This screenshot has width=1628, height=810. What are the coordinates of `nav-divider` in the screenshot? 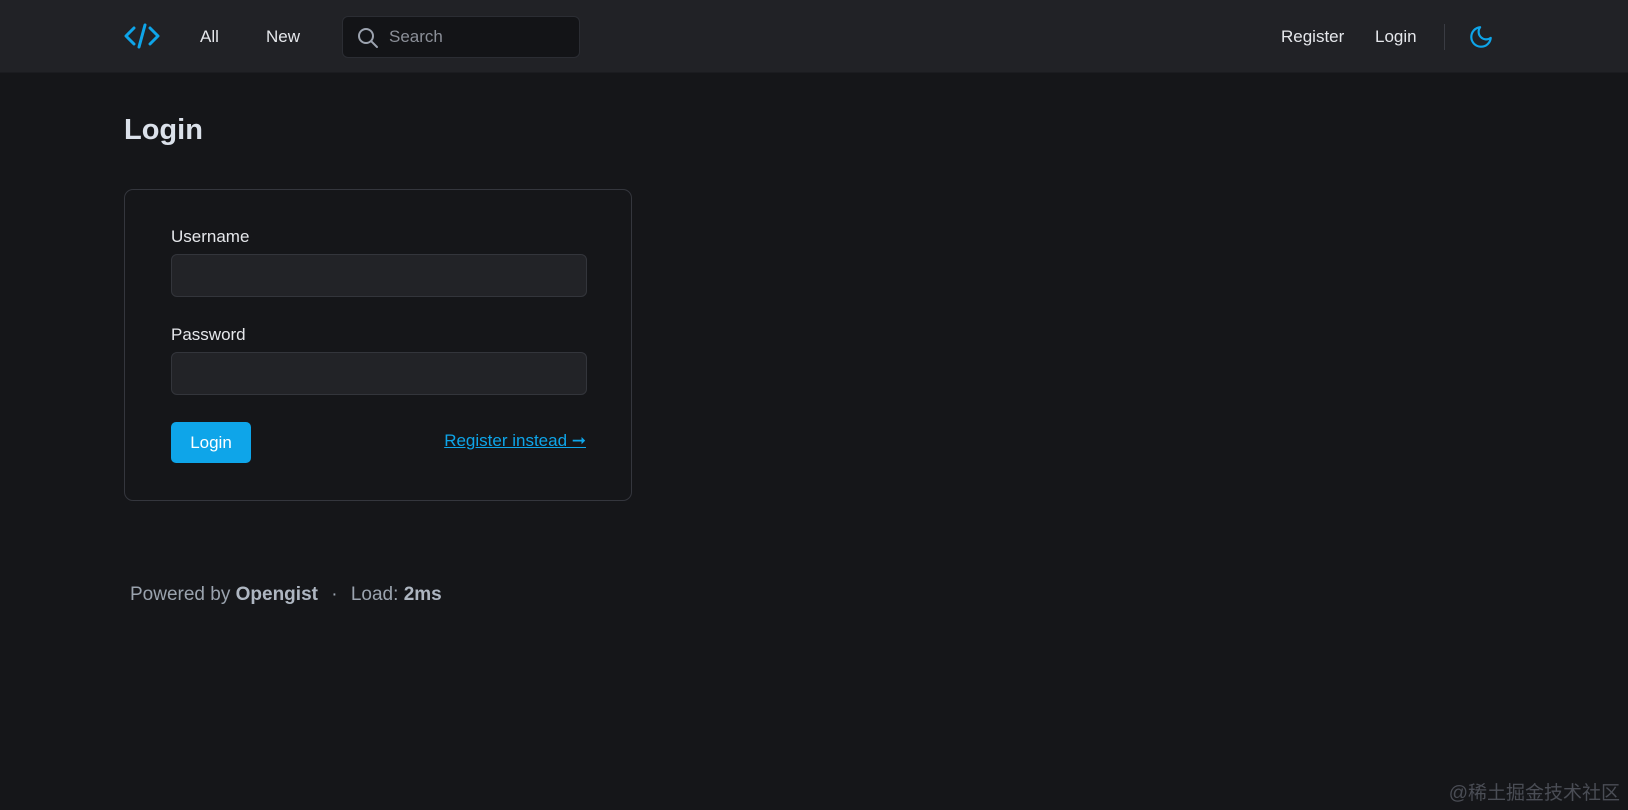 It's located at (1444, 37).